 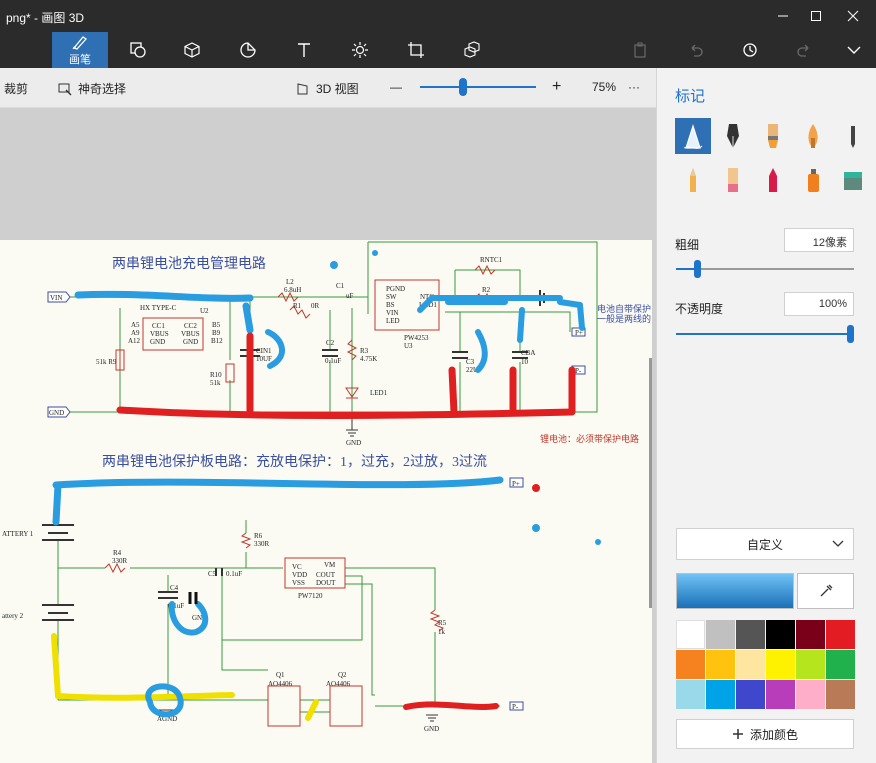 What do you see at coordinates (764, 334) in the screenshot?
I see `opacity-slider-fill` at bounding box center [764, 334].